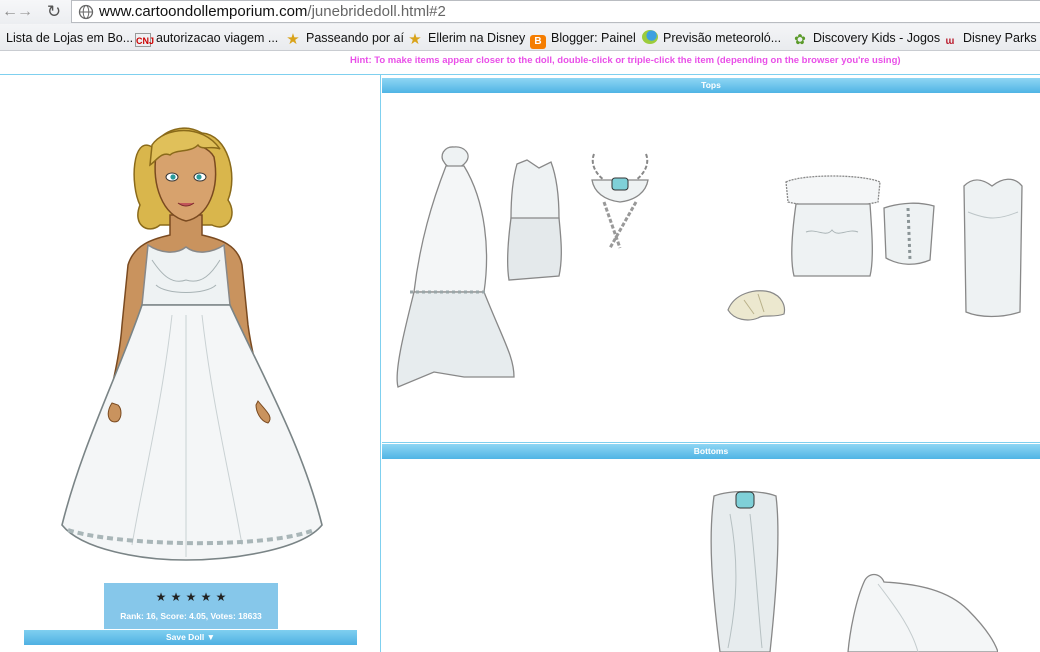 The height and width of the screenshot is (652, 1040). Describe the element at coordinates (144, 40) in the screenshot. I see `cnn-icon: CNJ` at that location.